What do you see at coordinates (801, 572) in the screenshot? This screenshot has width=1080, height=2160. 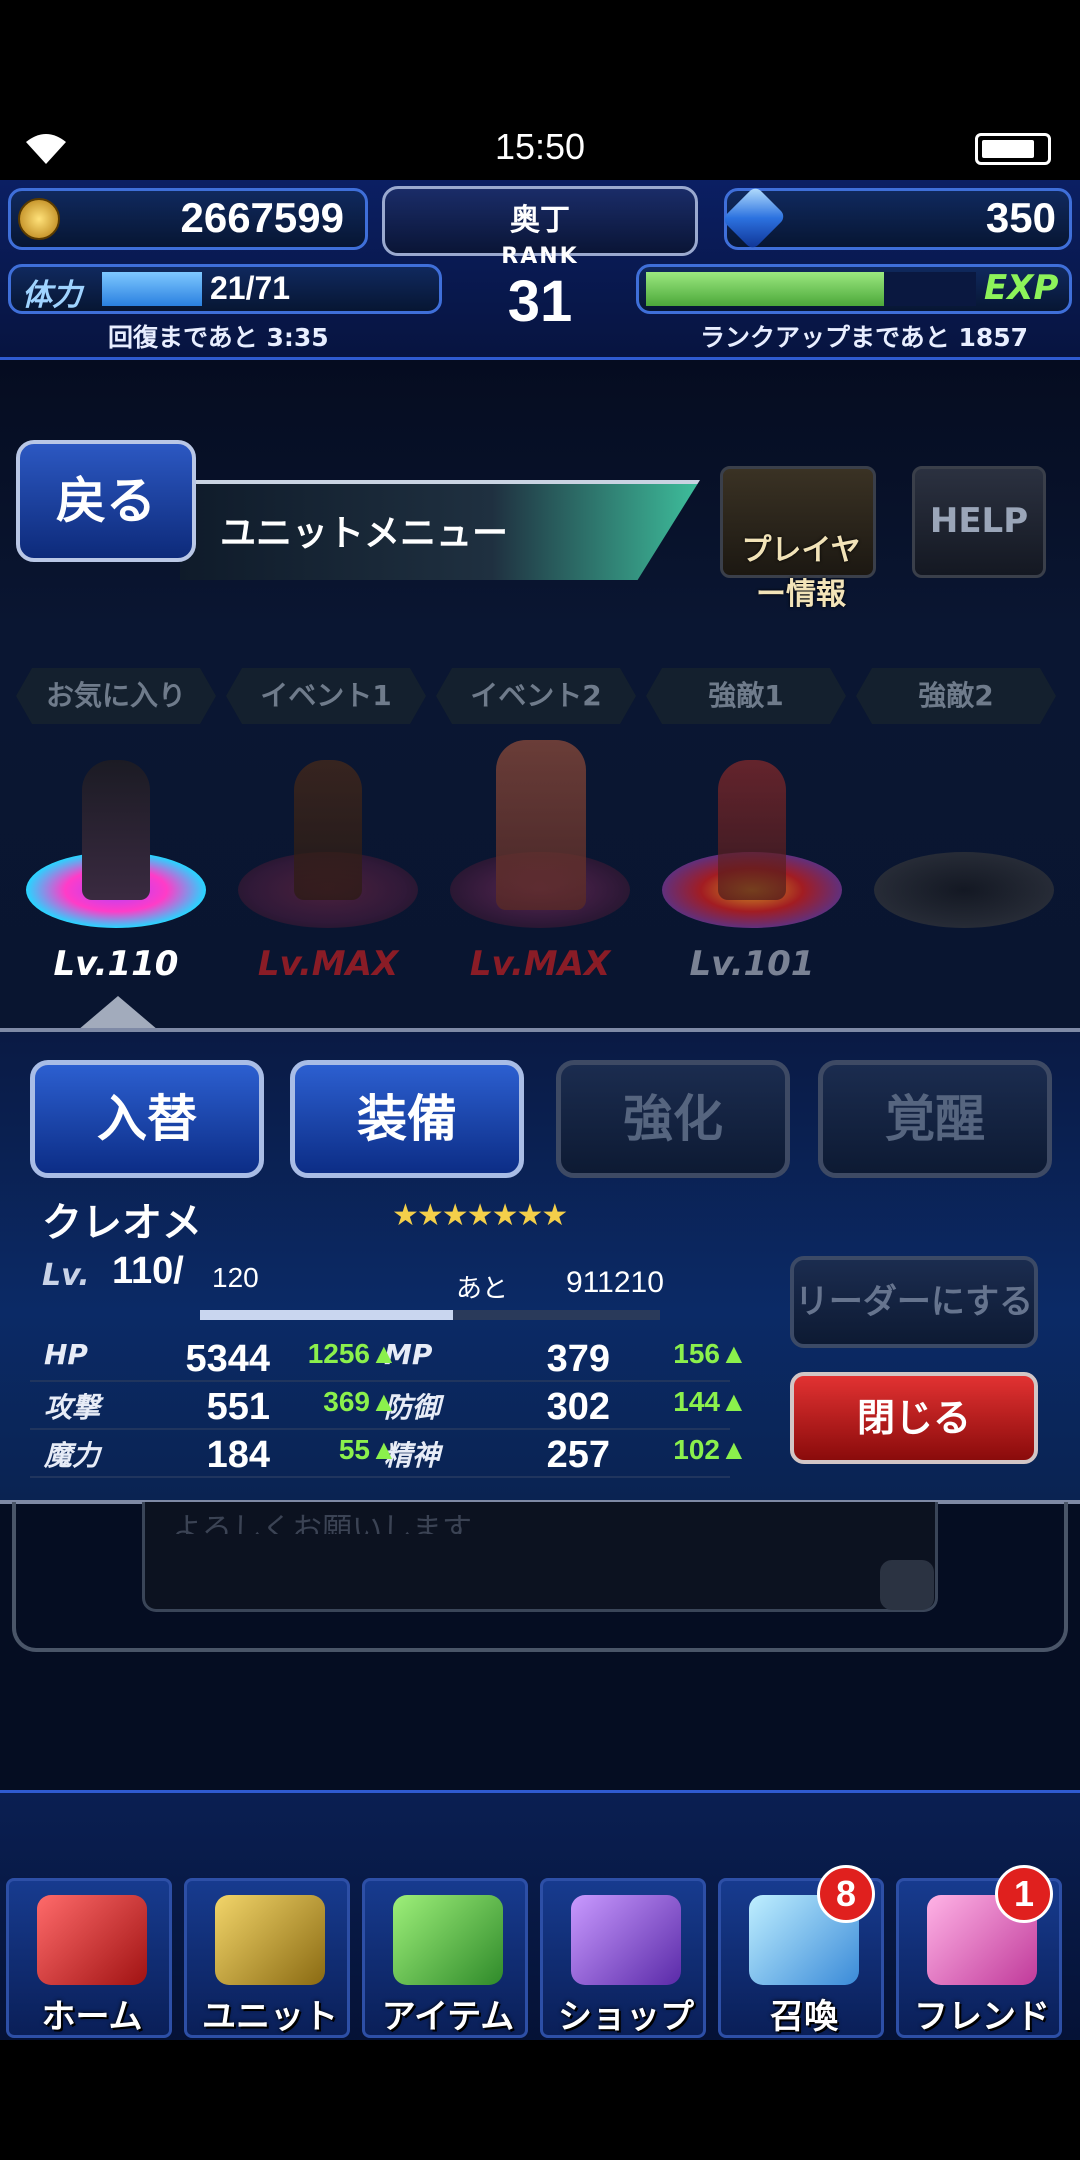 I see `player-info-label: プレイヤー情報` at bounding box center [801, 572].